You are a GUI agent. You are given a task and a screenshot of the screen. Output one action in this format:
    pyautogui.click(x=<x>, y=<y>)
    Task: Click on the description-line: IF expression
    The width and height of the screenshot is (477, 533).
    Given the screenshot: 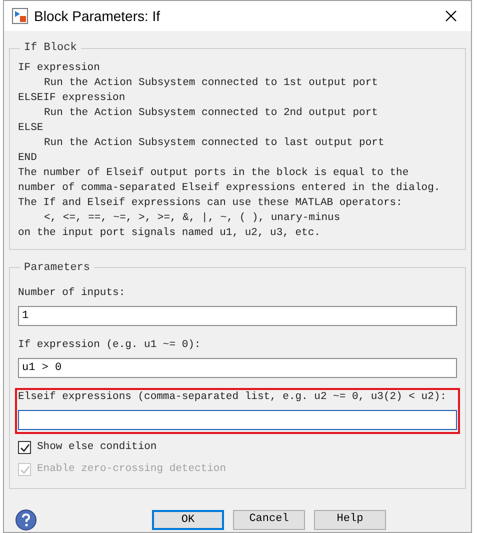 What is the action you would take?
    pyautogui.click(x=59, y=68)
    